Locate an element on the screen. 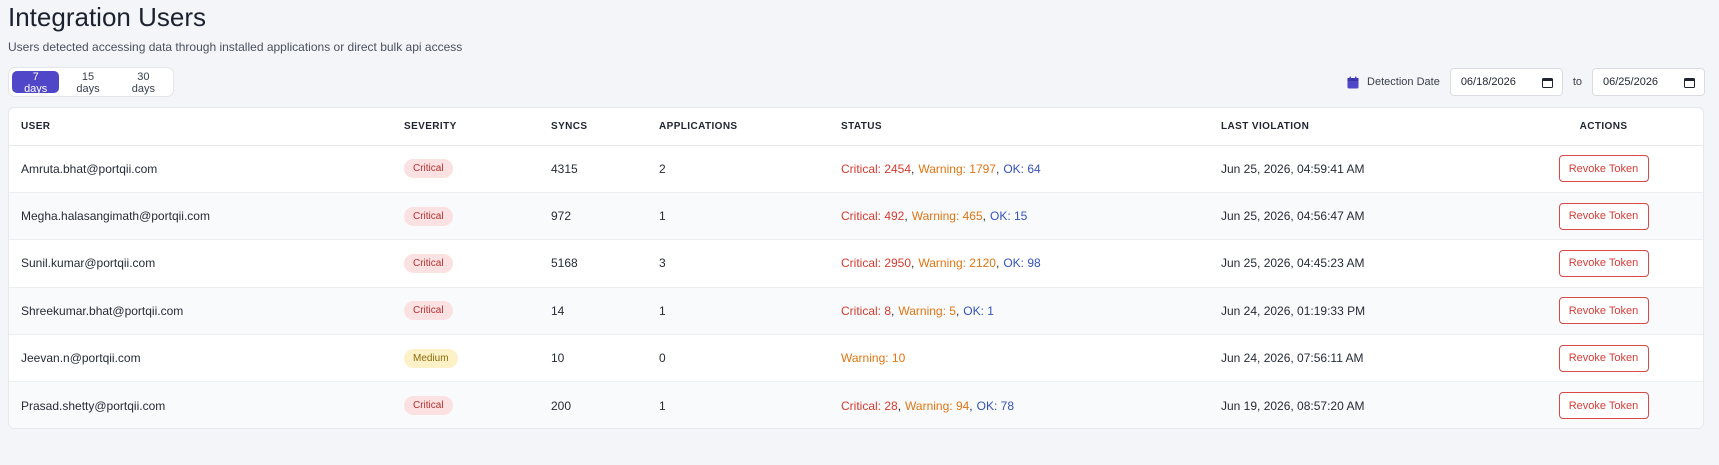  status-cell: Critical: 492, Warning: 465, OK: 15 is located at coordinates (1019, 215).